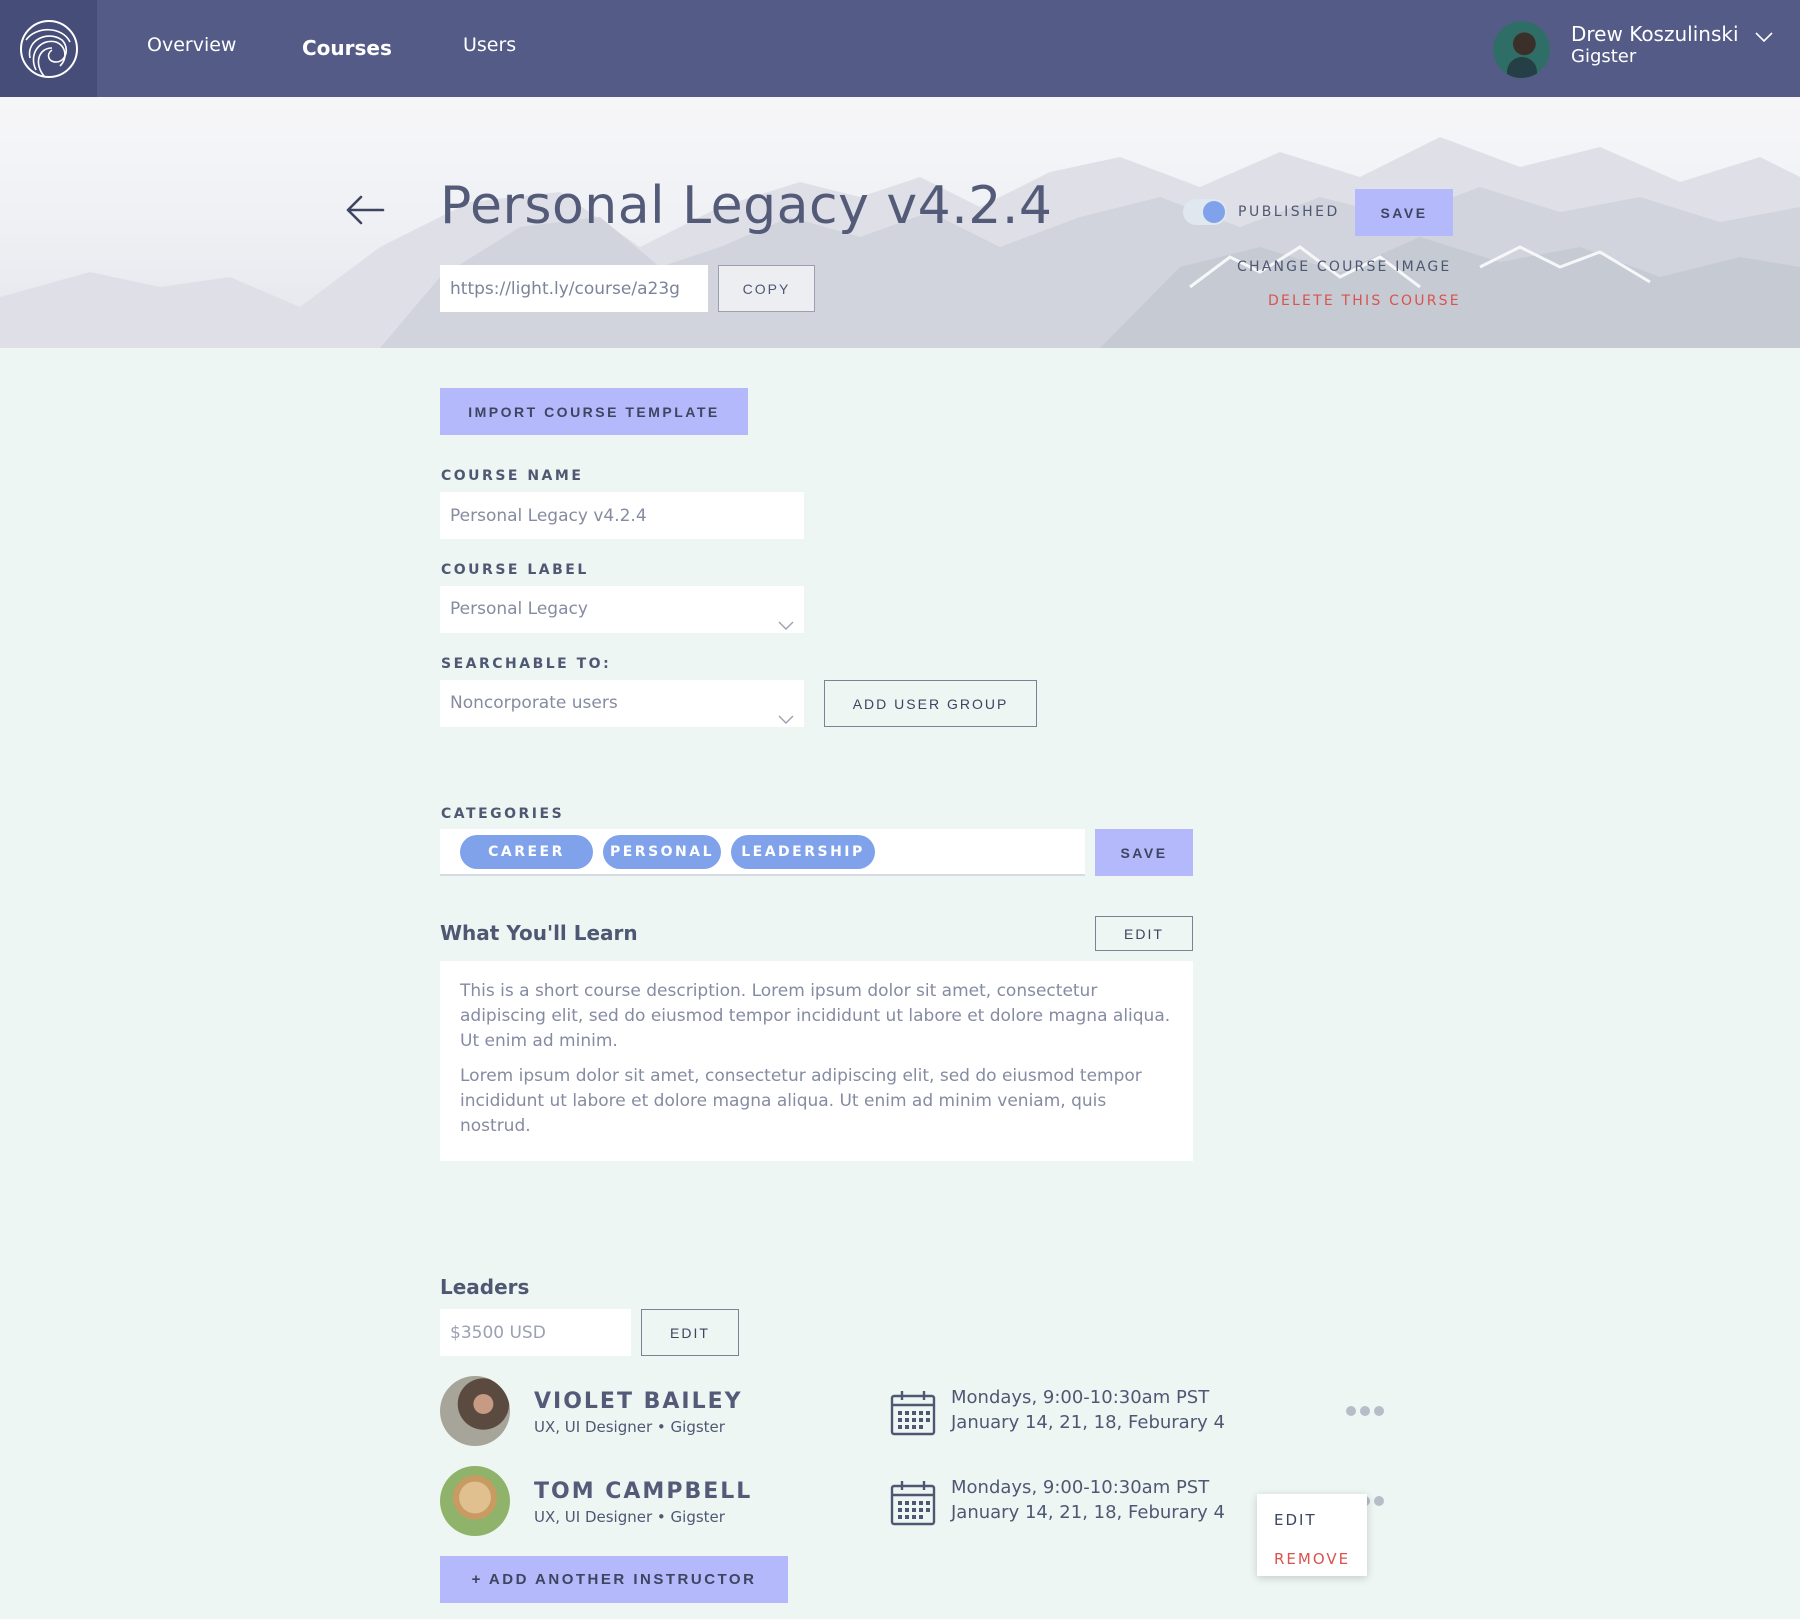  I want to click on course-label-select: Personal Legacy, so click(622, 609).